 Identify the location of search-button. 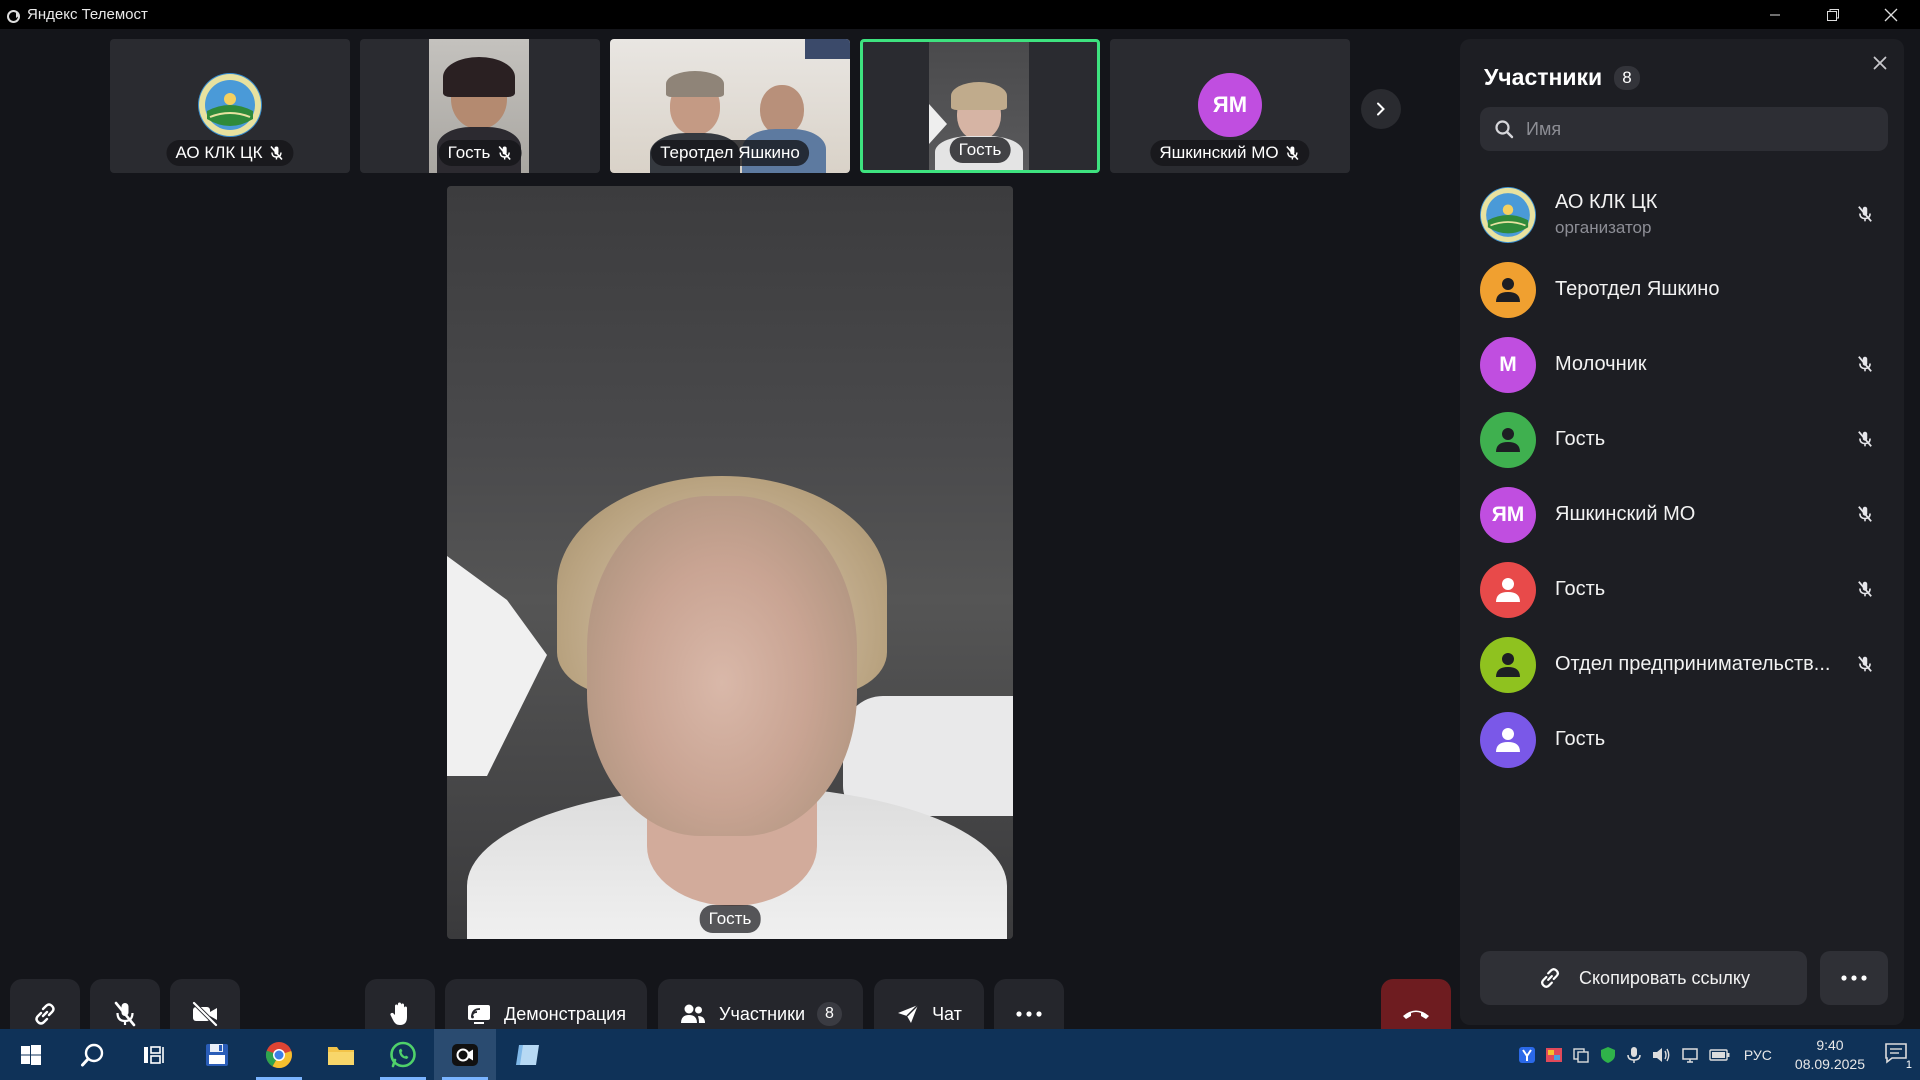
(93, 1054).